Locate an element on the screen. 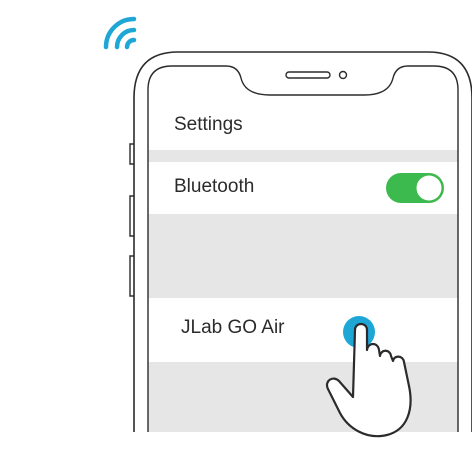  phone-camera is located at coordinates (343, 75).